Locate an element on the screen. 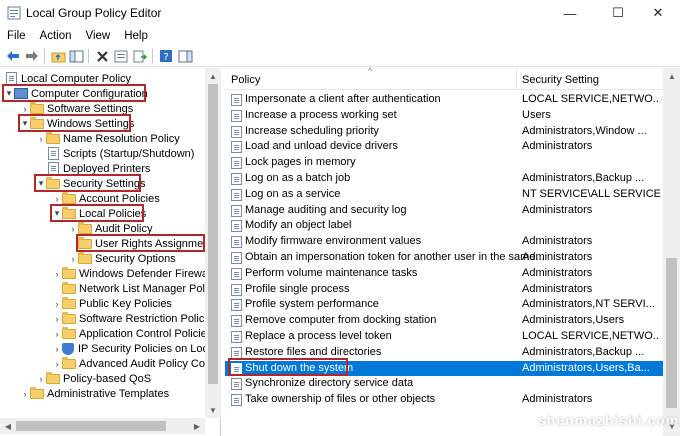 The height and width of the screenshot is (436, 680). tree-vertical-scrollbar: ▲ ▼ is located at coordinates (213, 243).